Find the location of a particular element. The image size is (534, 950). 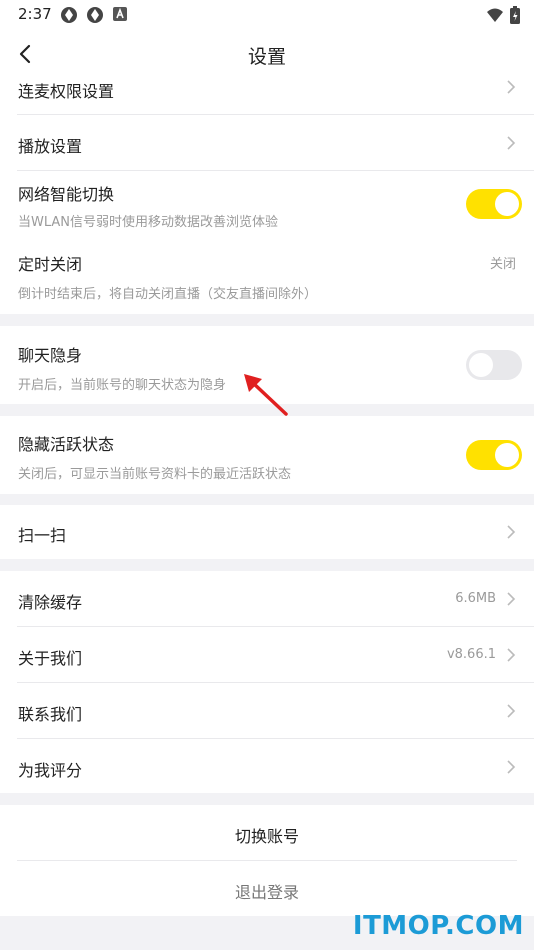

hide-active-toggle is located at coordinates (494, 455).